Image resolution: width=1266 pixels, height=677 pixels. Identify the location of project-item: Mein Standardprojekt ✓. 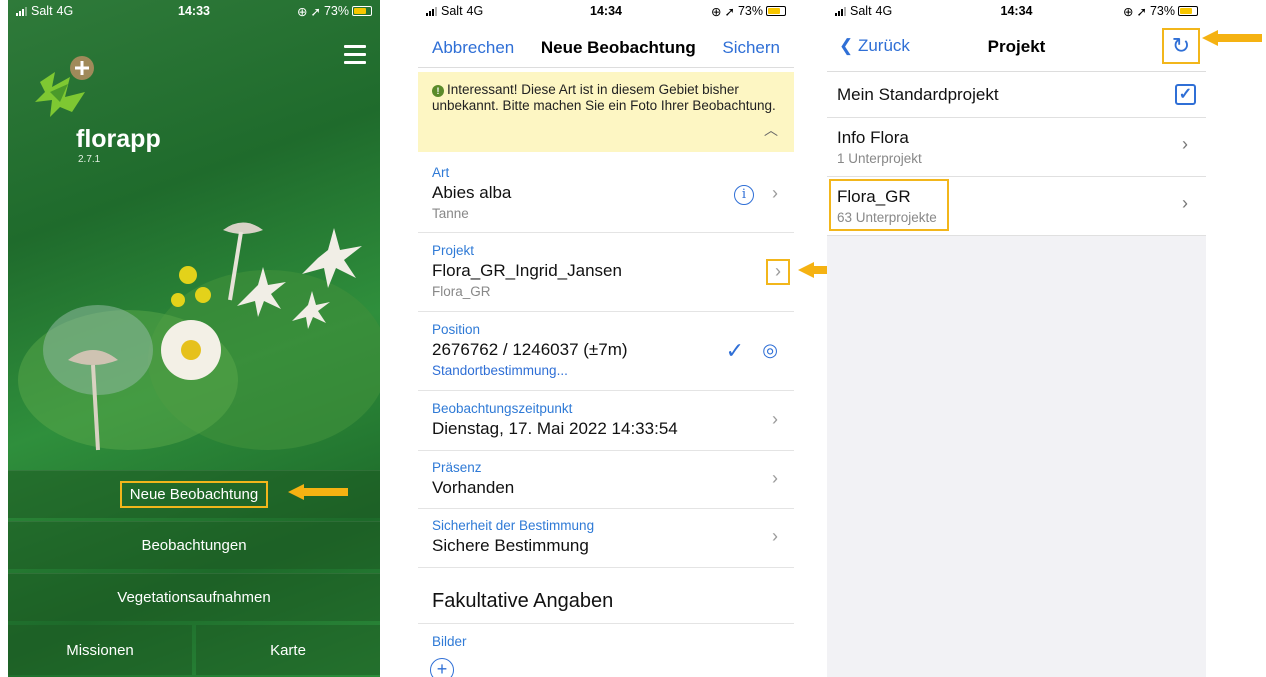
(1016, 95).